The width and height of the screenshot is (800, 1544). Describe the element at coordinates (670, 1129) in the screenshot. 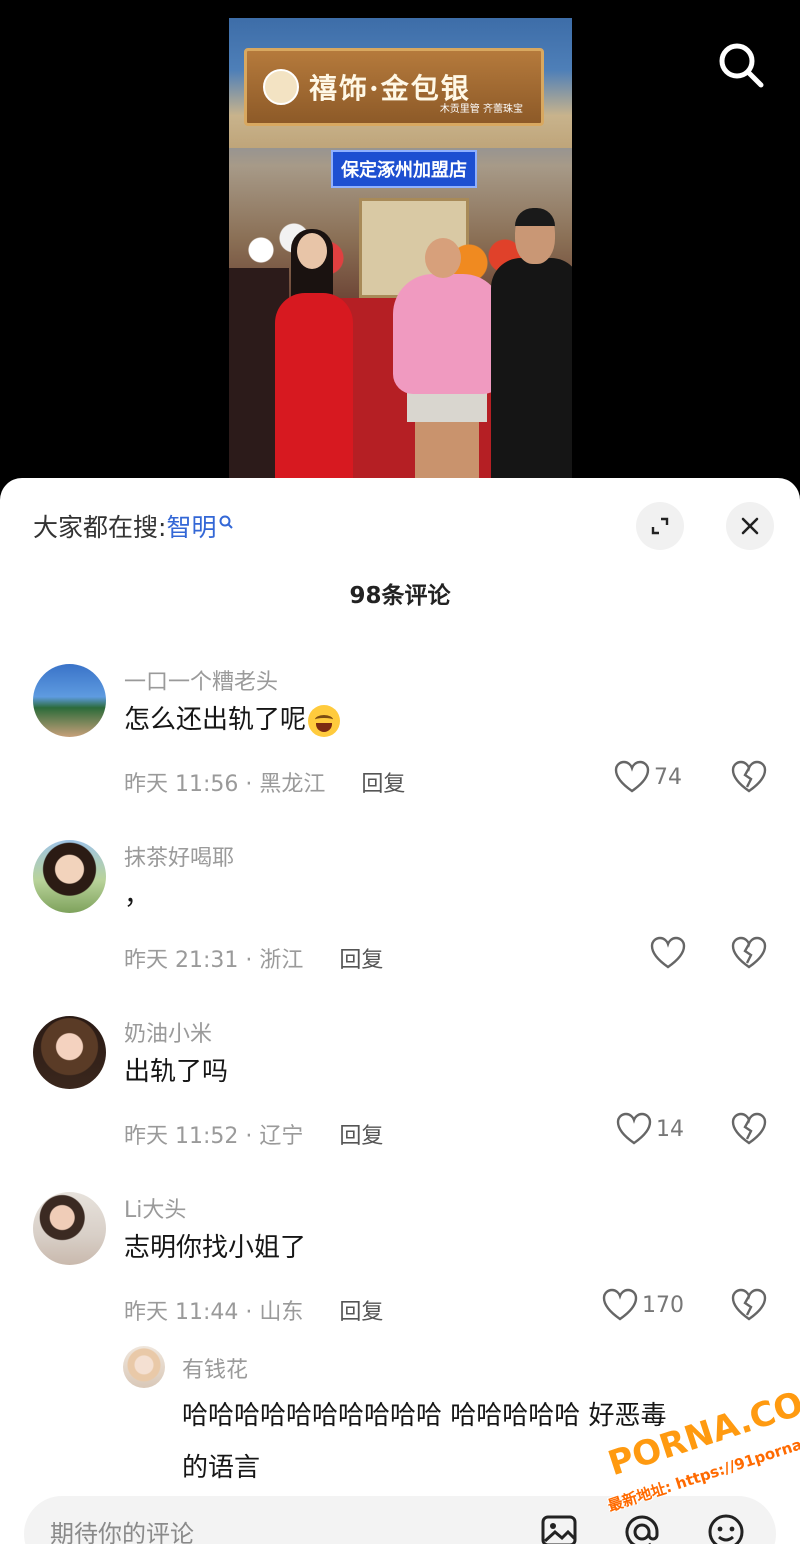

I see `like-count: 14` at that location.